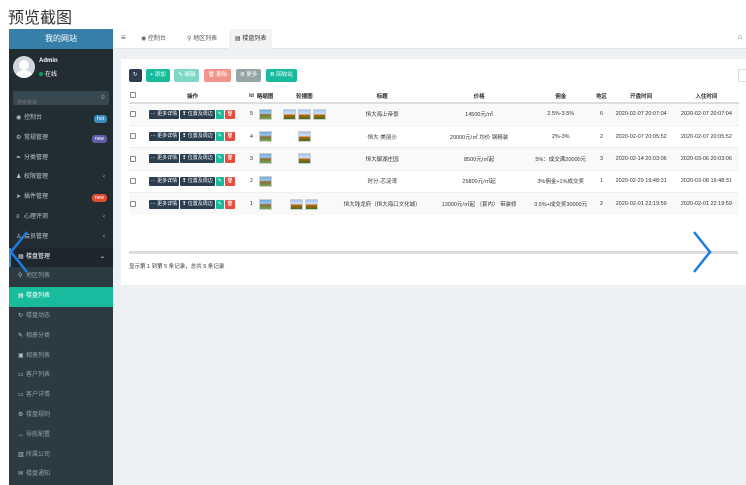 This screenshot has width=746, height=485. I want to click on row-price: 25800元/㎡起, so click(479, 181).